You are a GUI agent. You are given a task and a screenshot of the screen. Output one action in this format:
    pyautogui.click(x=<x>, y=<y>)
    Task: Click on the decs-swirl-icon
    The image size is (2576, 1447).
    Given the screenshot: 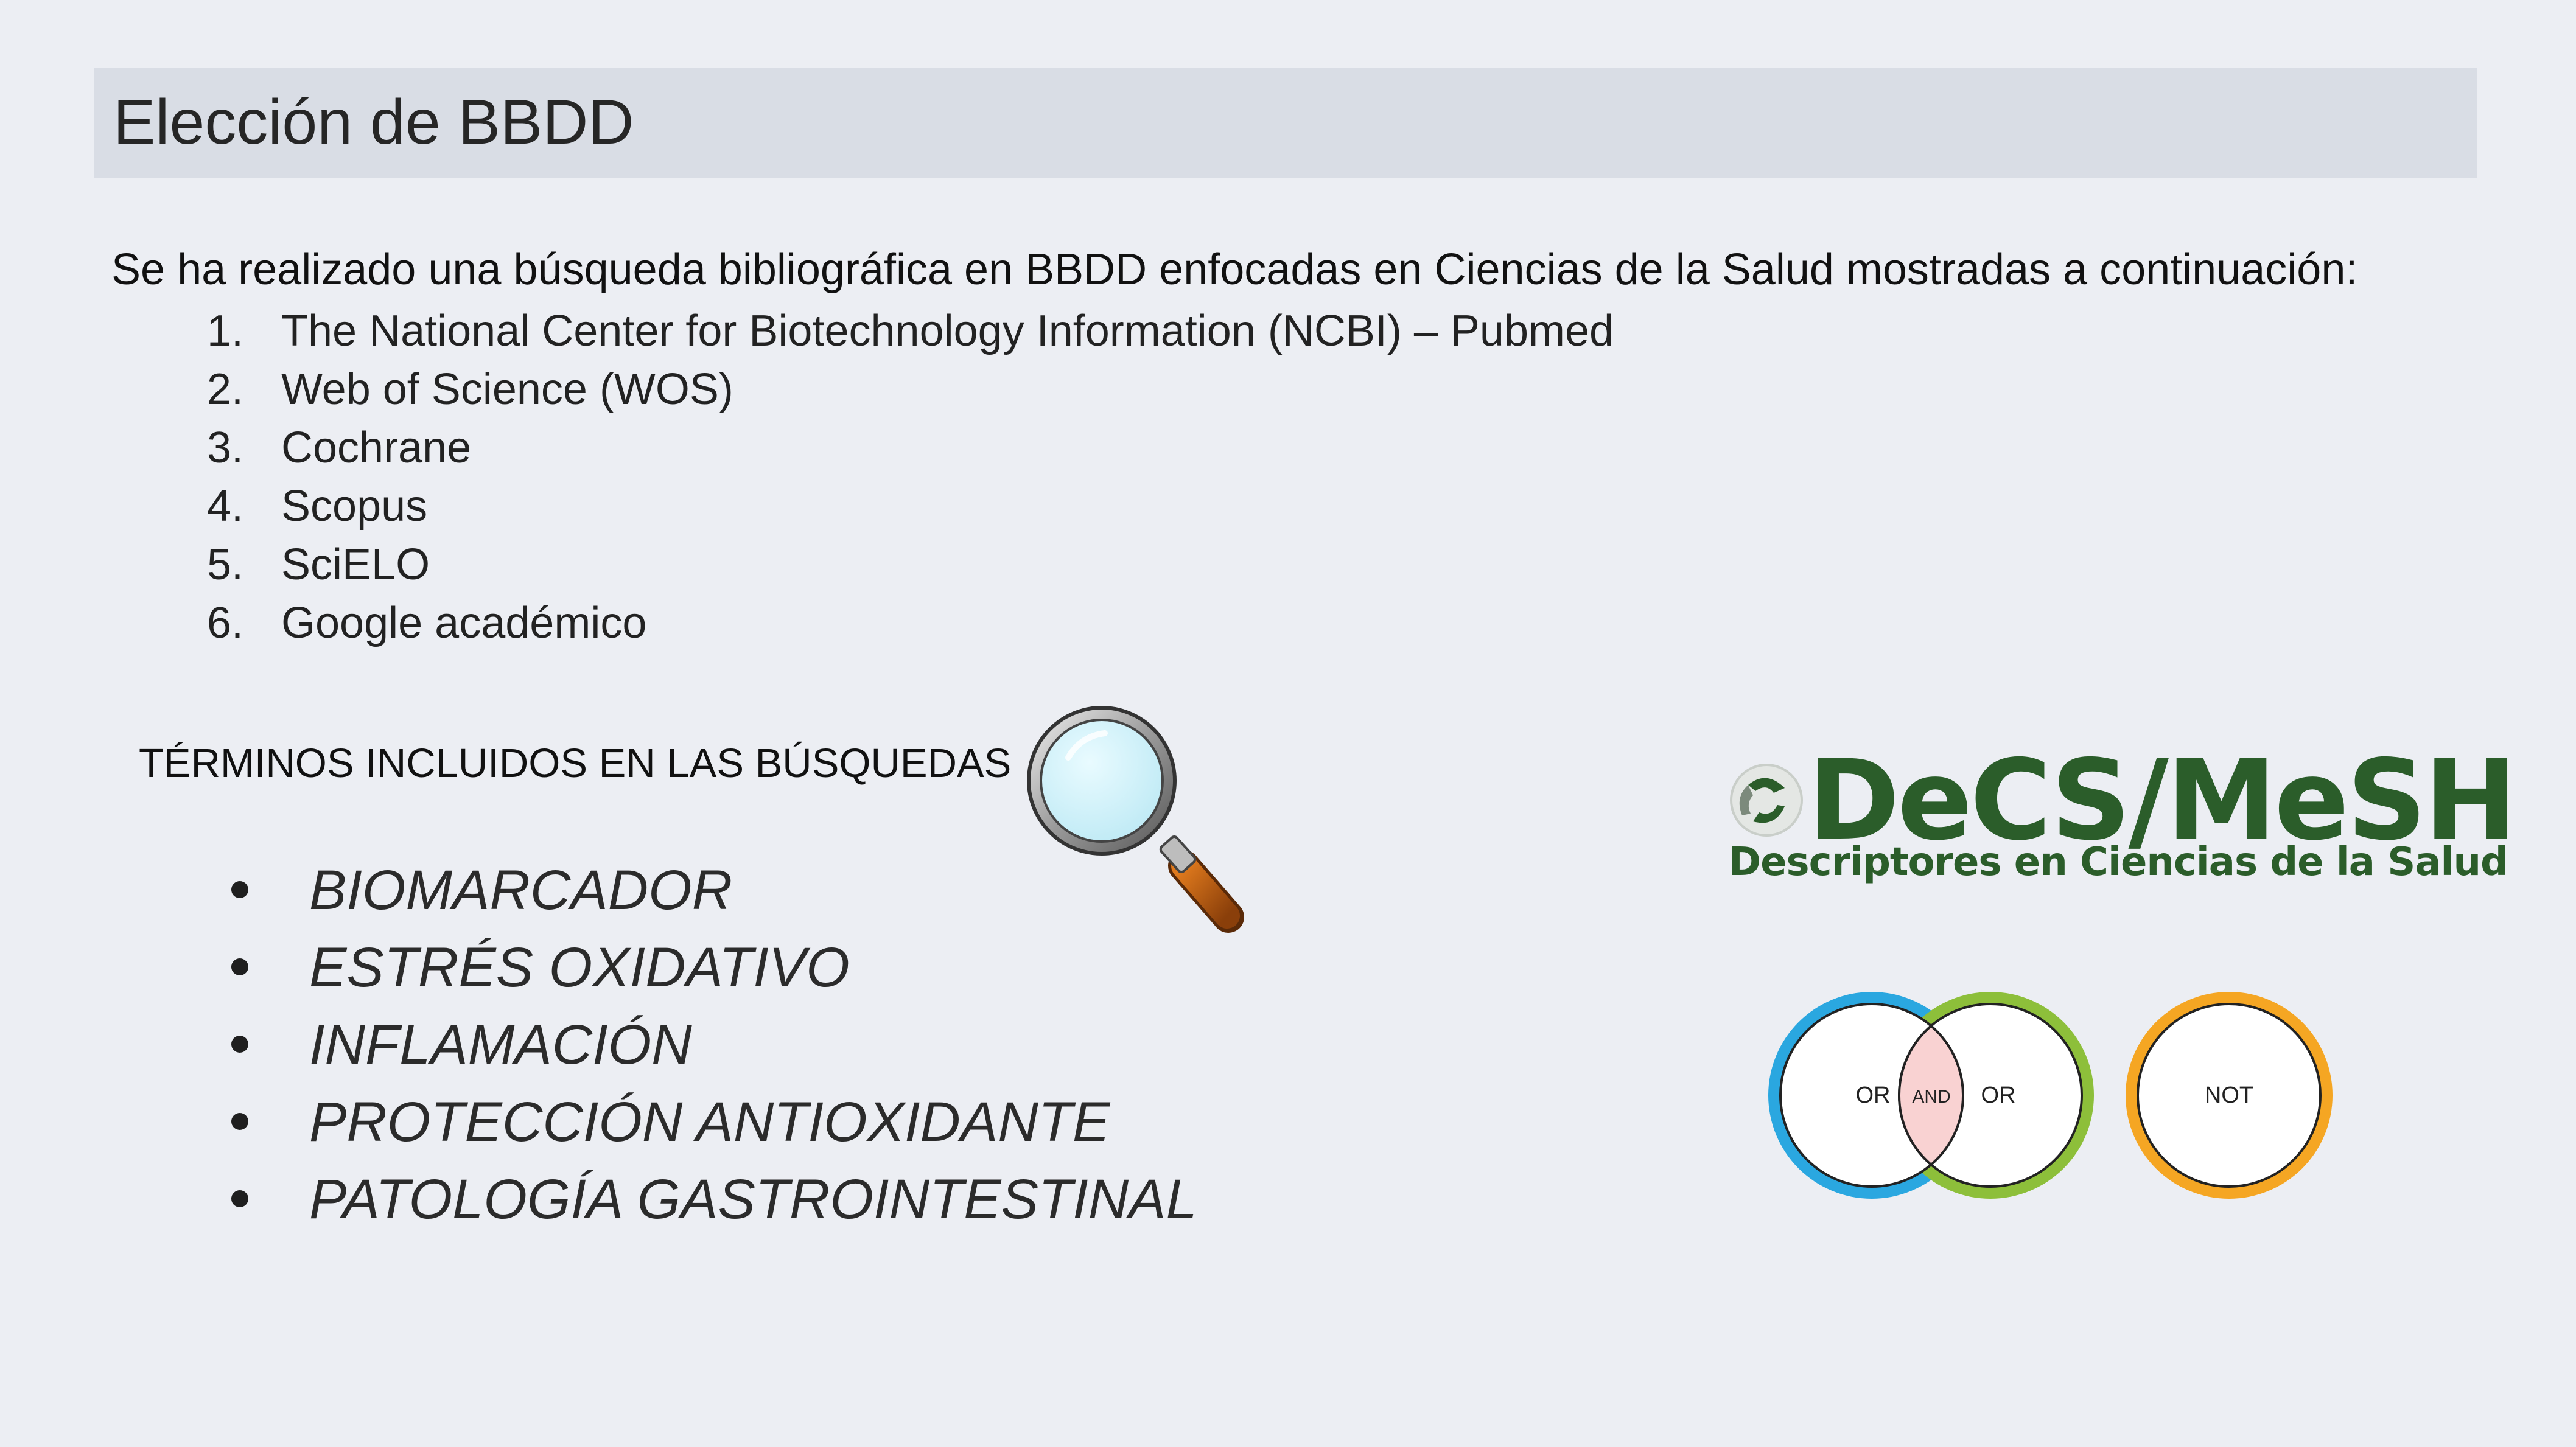 What is the action you would take?
    pyautogui.click(x=1766, y=801)
    